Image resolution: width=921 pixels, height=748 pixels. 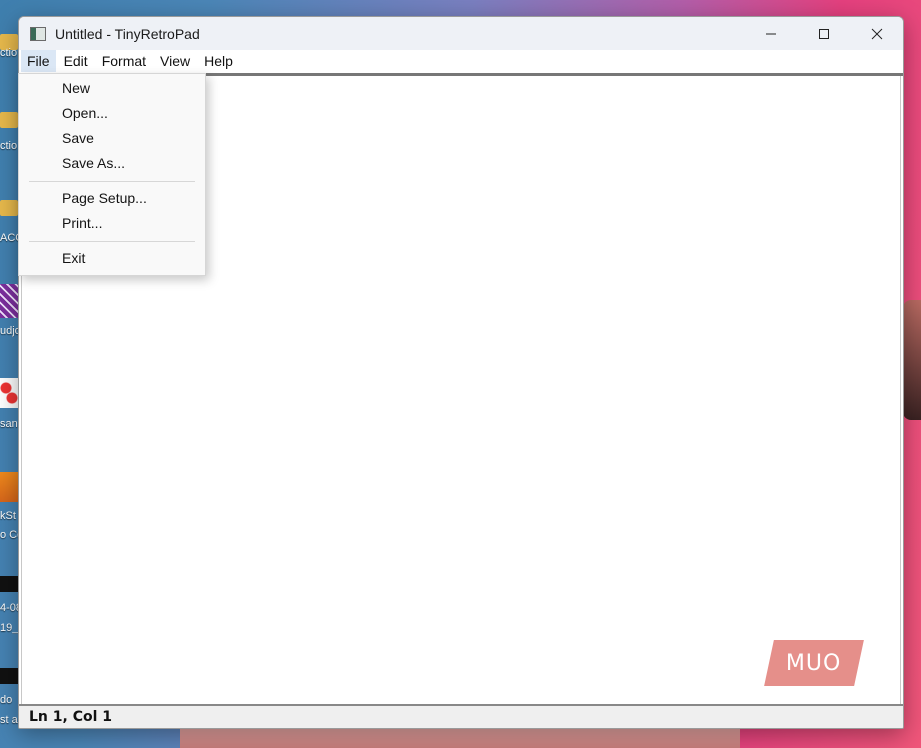 I want to click on caption-buttons, so click(x=823, y=33).